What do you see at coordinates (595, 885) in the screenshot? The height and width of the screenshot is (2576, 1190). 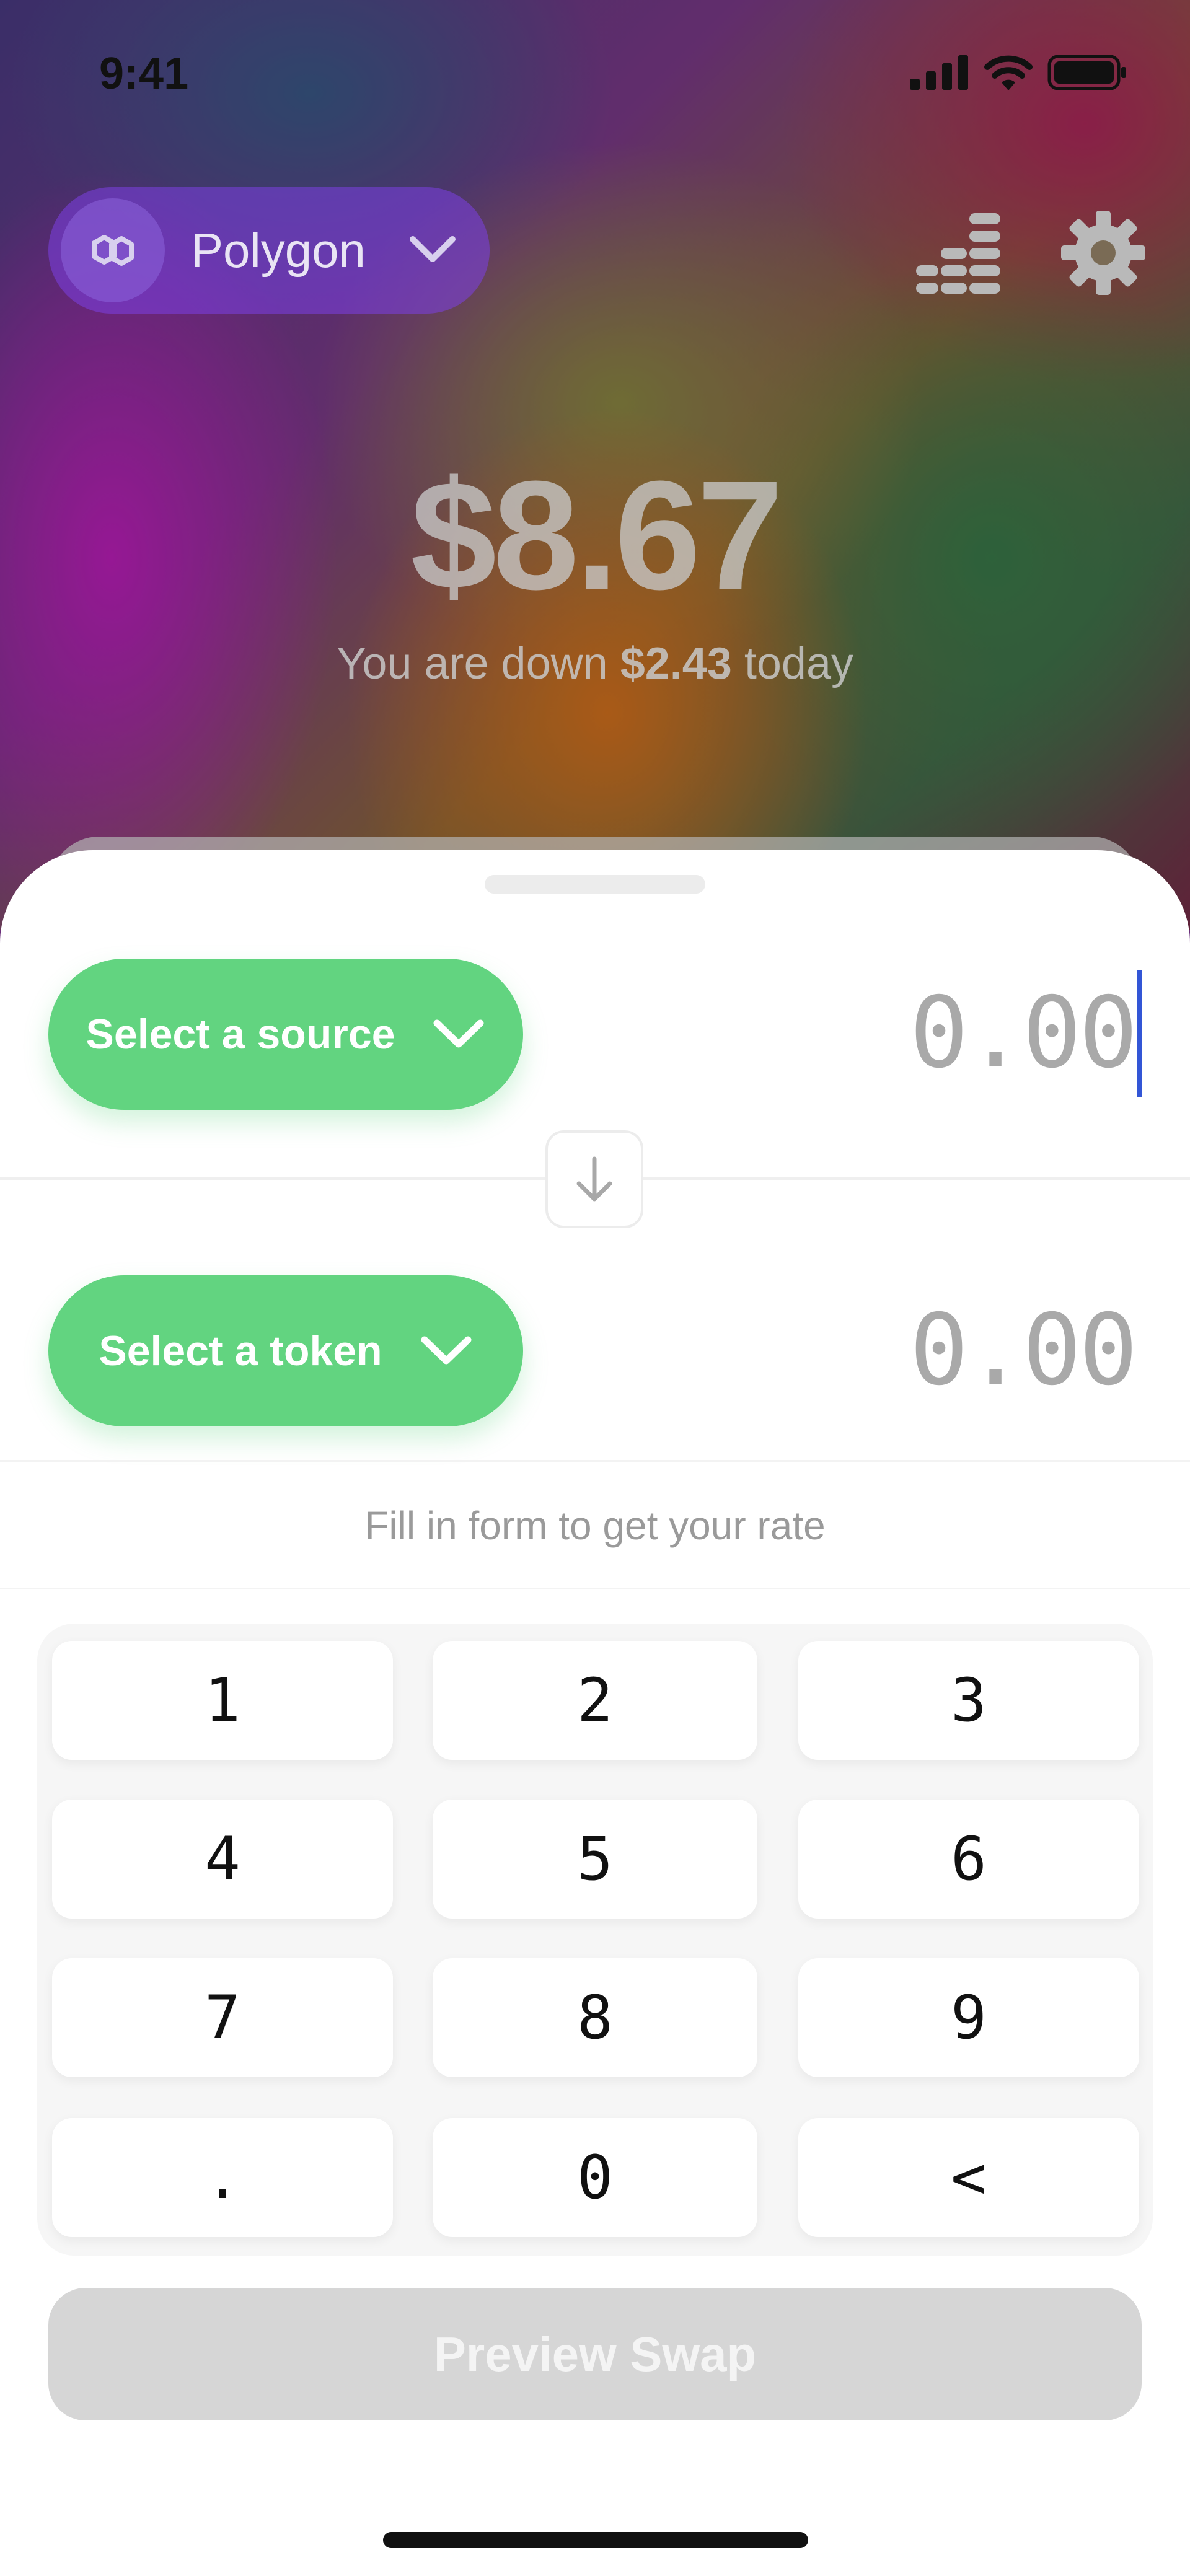 I see `sheet-grab-handle` at bounding box center [595, 885].